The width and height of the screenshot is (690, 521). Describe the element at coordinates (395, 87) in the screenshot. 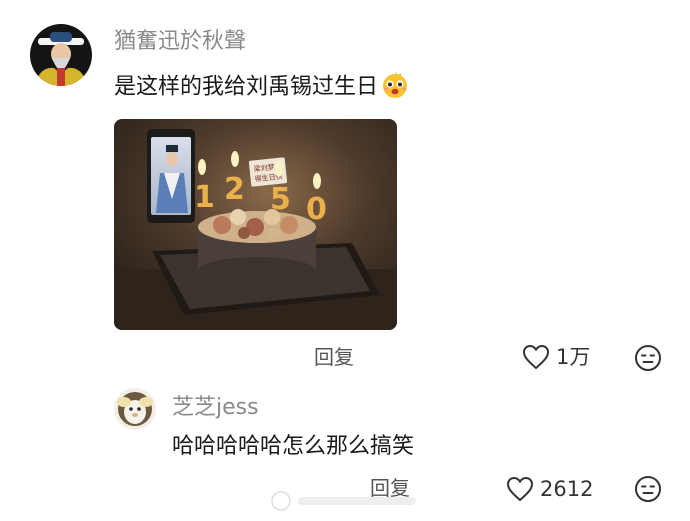

I see `face-emoji-icon` at that location.